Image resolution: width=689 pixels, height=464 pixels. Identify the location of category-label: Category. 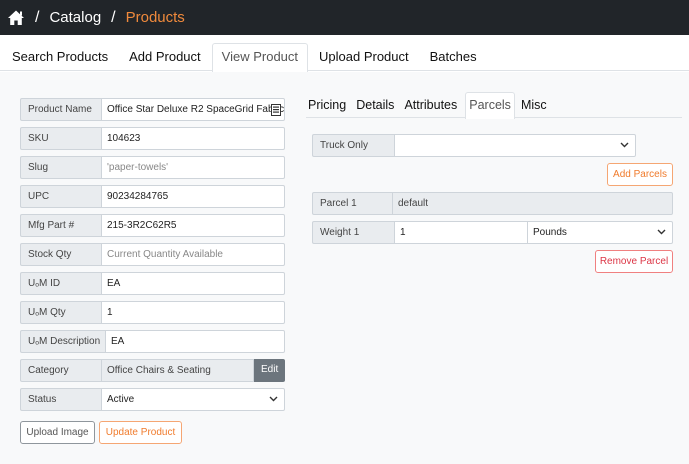
(60, 370).